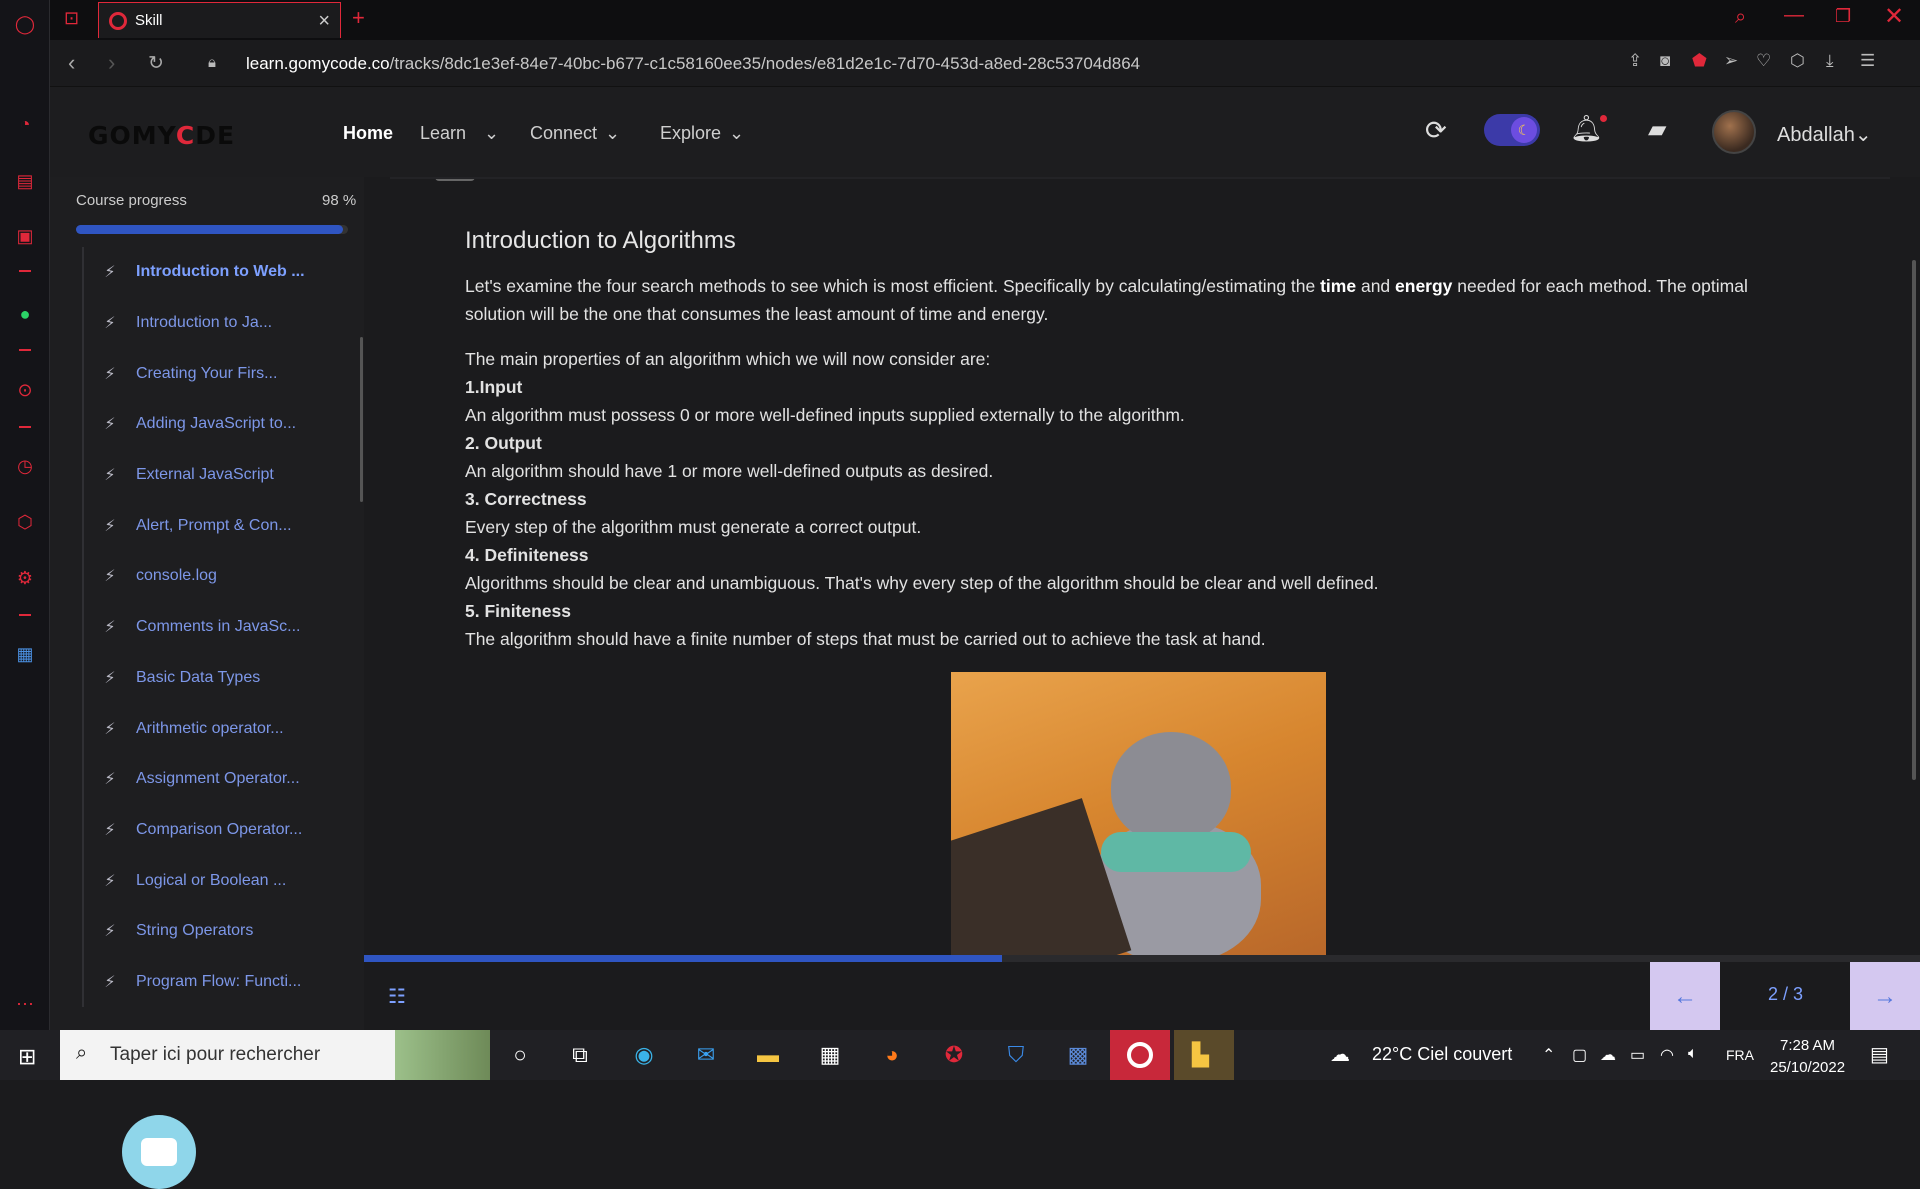  I want to click on tab-skill: Skill ×, so click(219, 20).